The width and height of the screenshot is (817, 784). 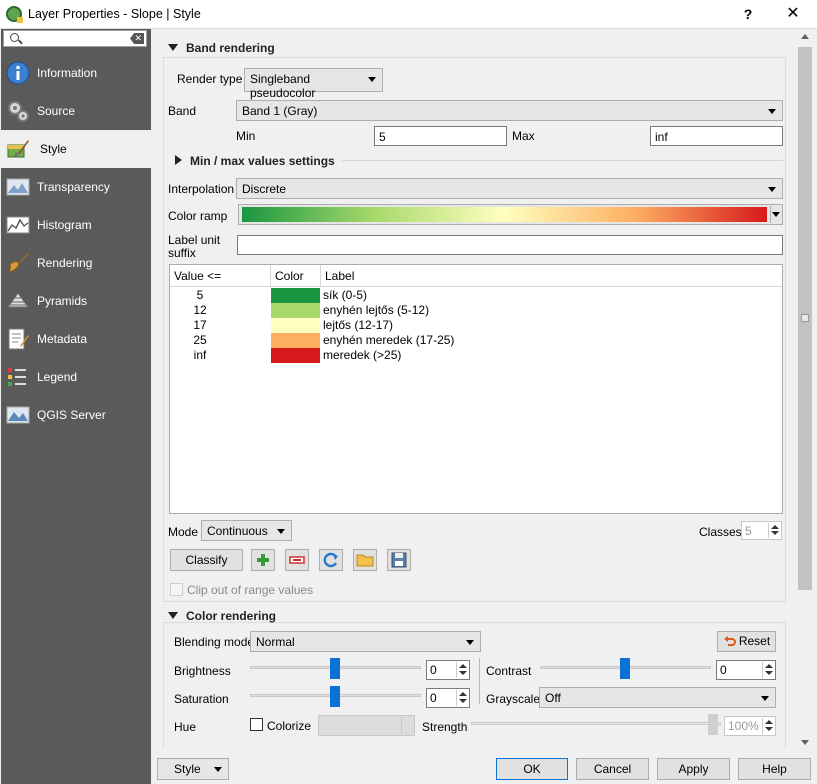 I want to click on divider, so click(x=479, y=681).